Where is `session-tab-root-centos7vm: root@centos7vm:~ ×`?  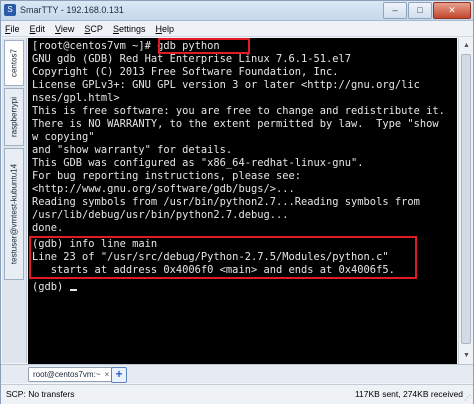 session-tab-root-centos7vm: root@centos7vm:~ × is located at coordinates (71, 374).